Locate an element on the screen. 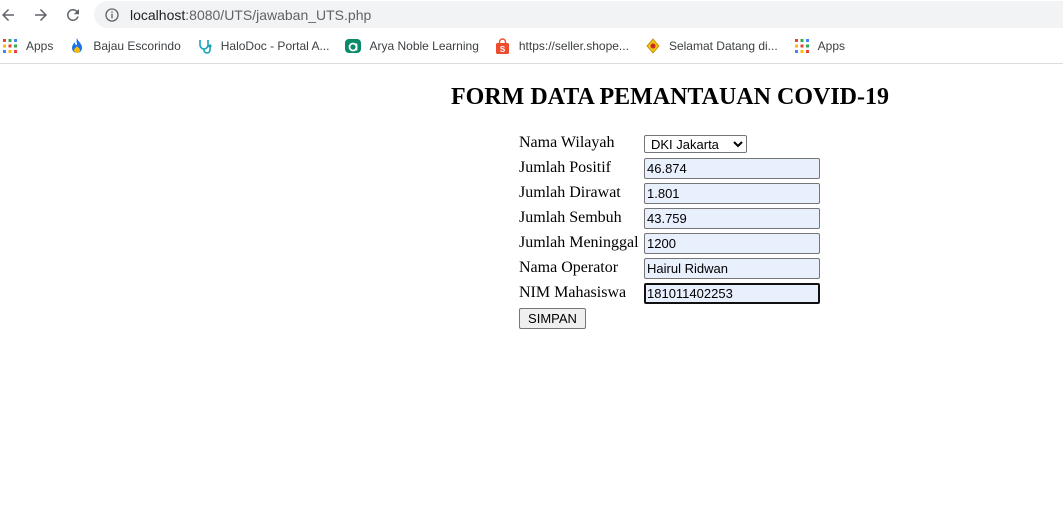  stethoscope-icon is located at coordinates (205, 46).